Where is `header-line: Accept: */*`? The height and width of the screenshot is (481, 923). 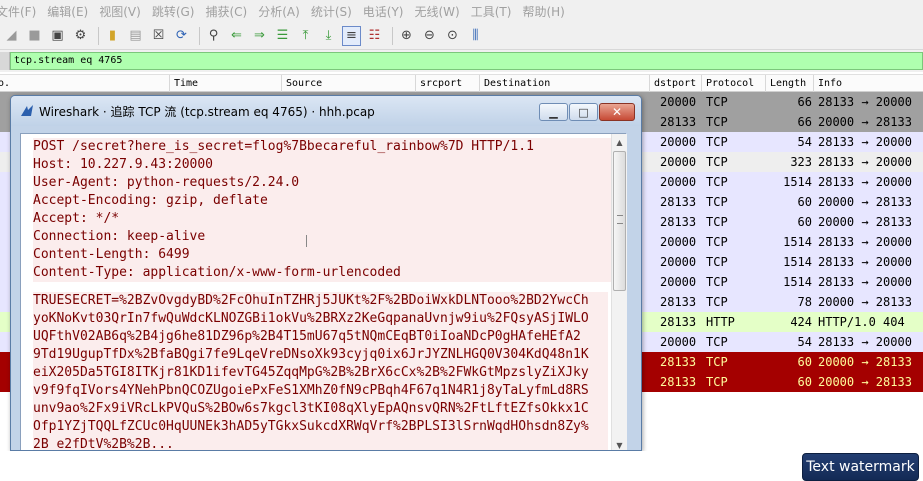 header-line: Accept: */* is located at coordinates (322, 219).